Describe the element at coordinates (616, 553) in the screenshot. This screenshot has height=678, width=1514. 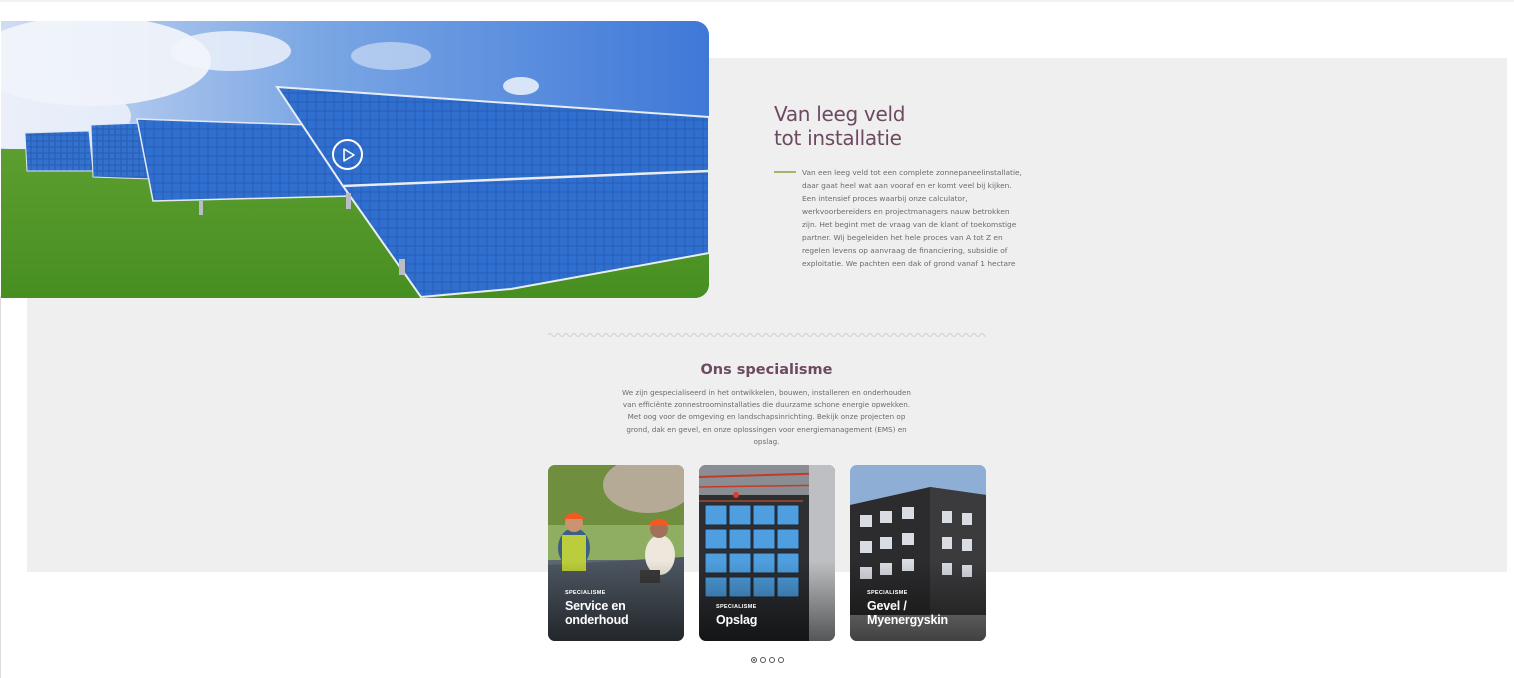
I see `card-service-en-onderhoud: SPECIALISME Service en onderhoud` at that location.